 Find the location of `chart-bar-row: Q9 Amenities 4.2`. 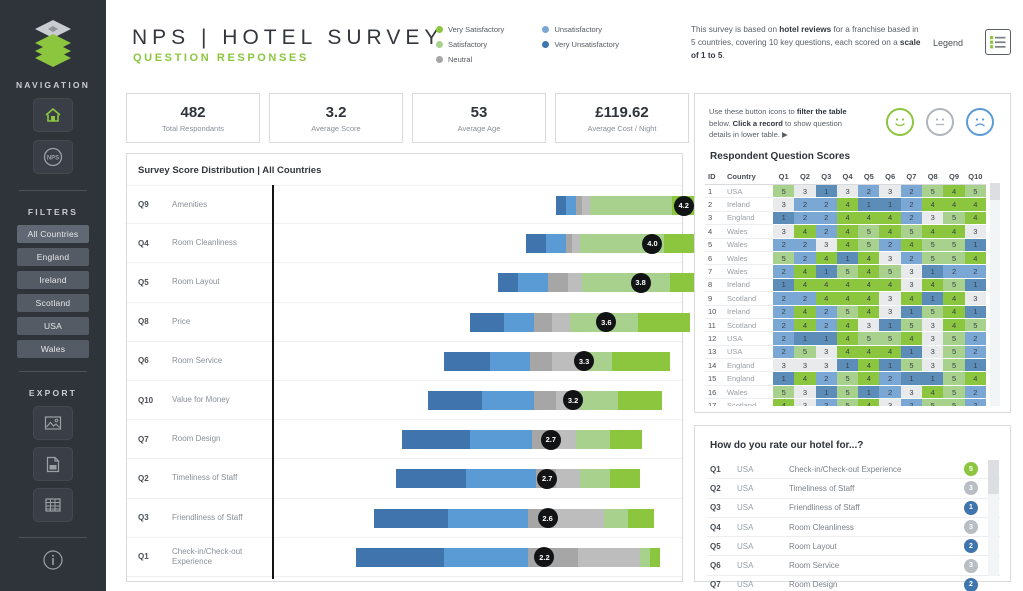

chart-bar-row: Q9 Amenities 4.2 is located at coordinates (444, 205).